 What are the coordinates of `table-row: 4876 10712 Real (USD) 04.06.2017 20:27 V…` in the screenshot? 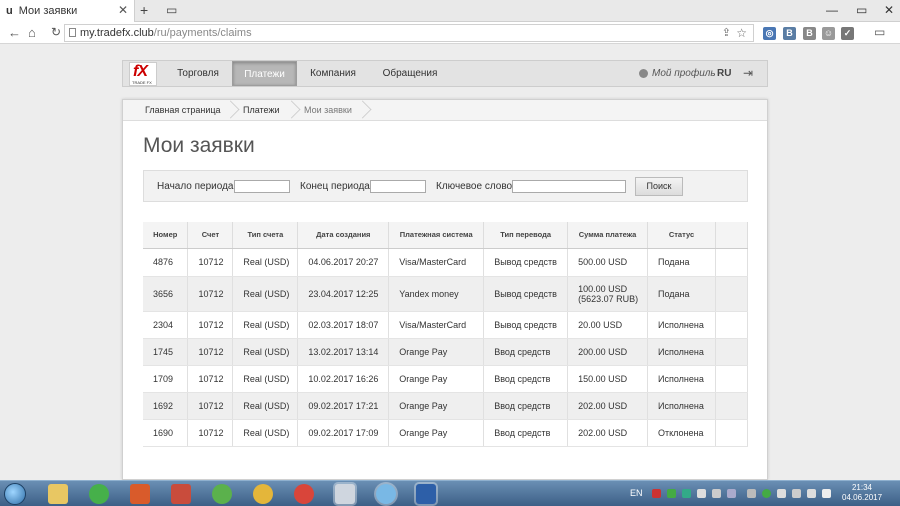 It's located at (446, 262).